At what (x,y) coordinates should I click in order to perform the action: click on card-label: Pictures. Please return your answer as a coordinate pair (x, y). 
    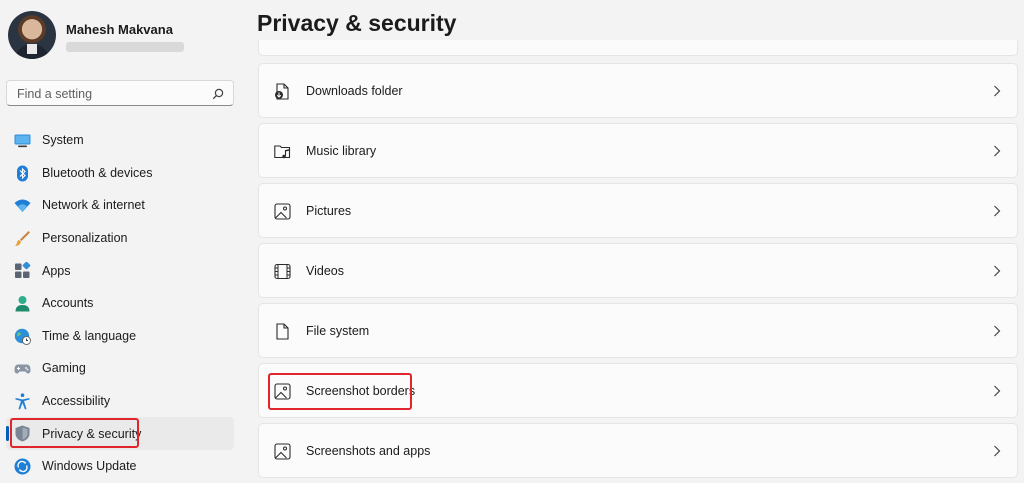
    Looking at the image, I should click on (329, 211).